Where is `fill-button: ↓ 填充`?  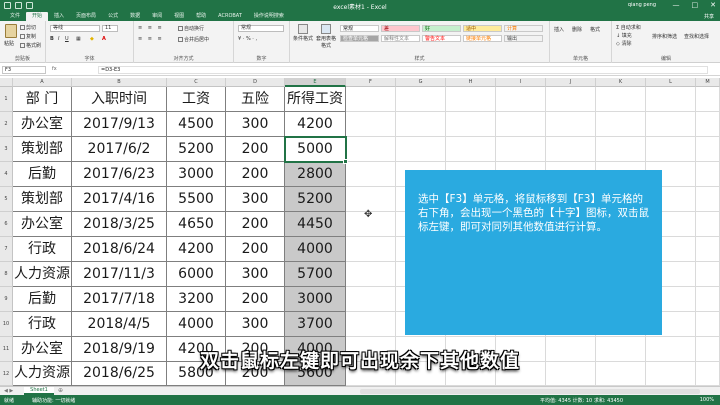 fill-button: ↓ 填充 is located at coordinates (624, 35).